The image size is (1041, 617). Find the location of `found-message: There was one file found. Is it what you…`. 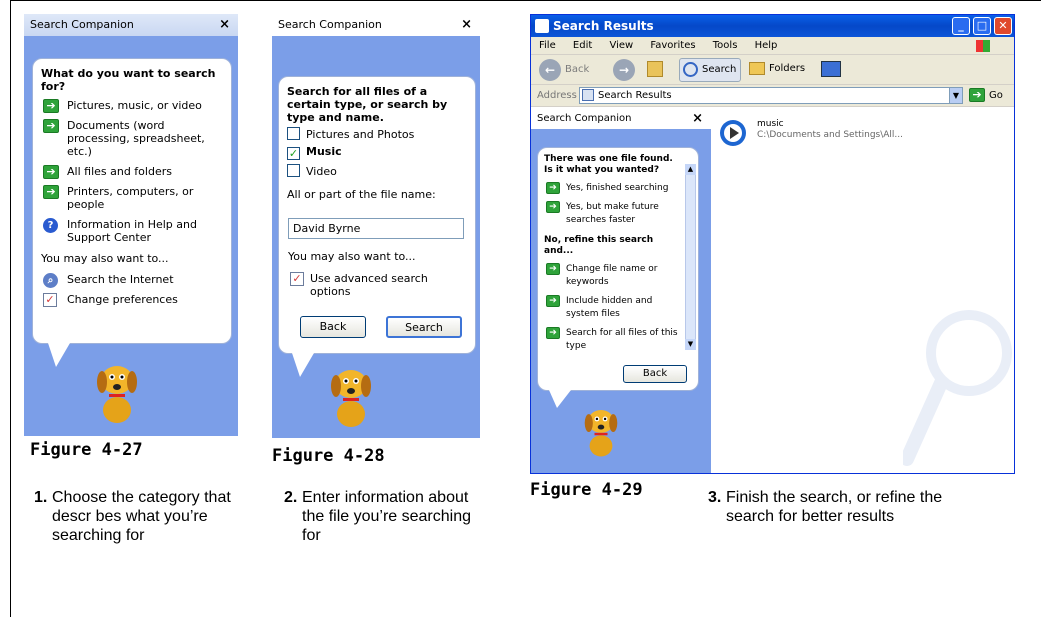

found-message: There was one file found. Is it what you… is located at coordinates (608, 164).